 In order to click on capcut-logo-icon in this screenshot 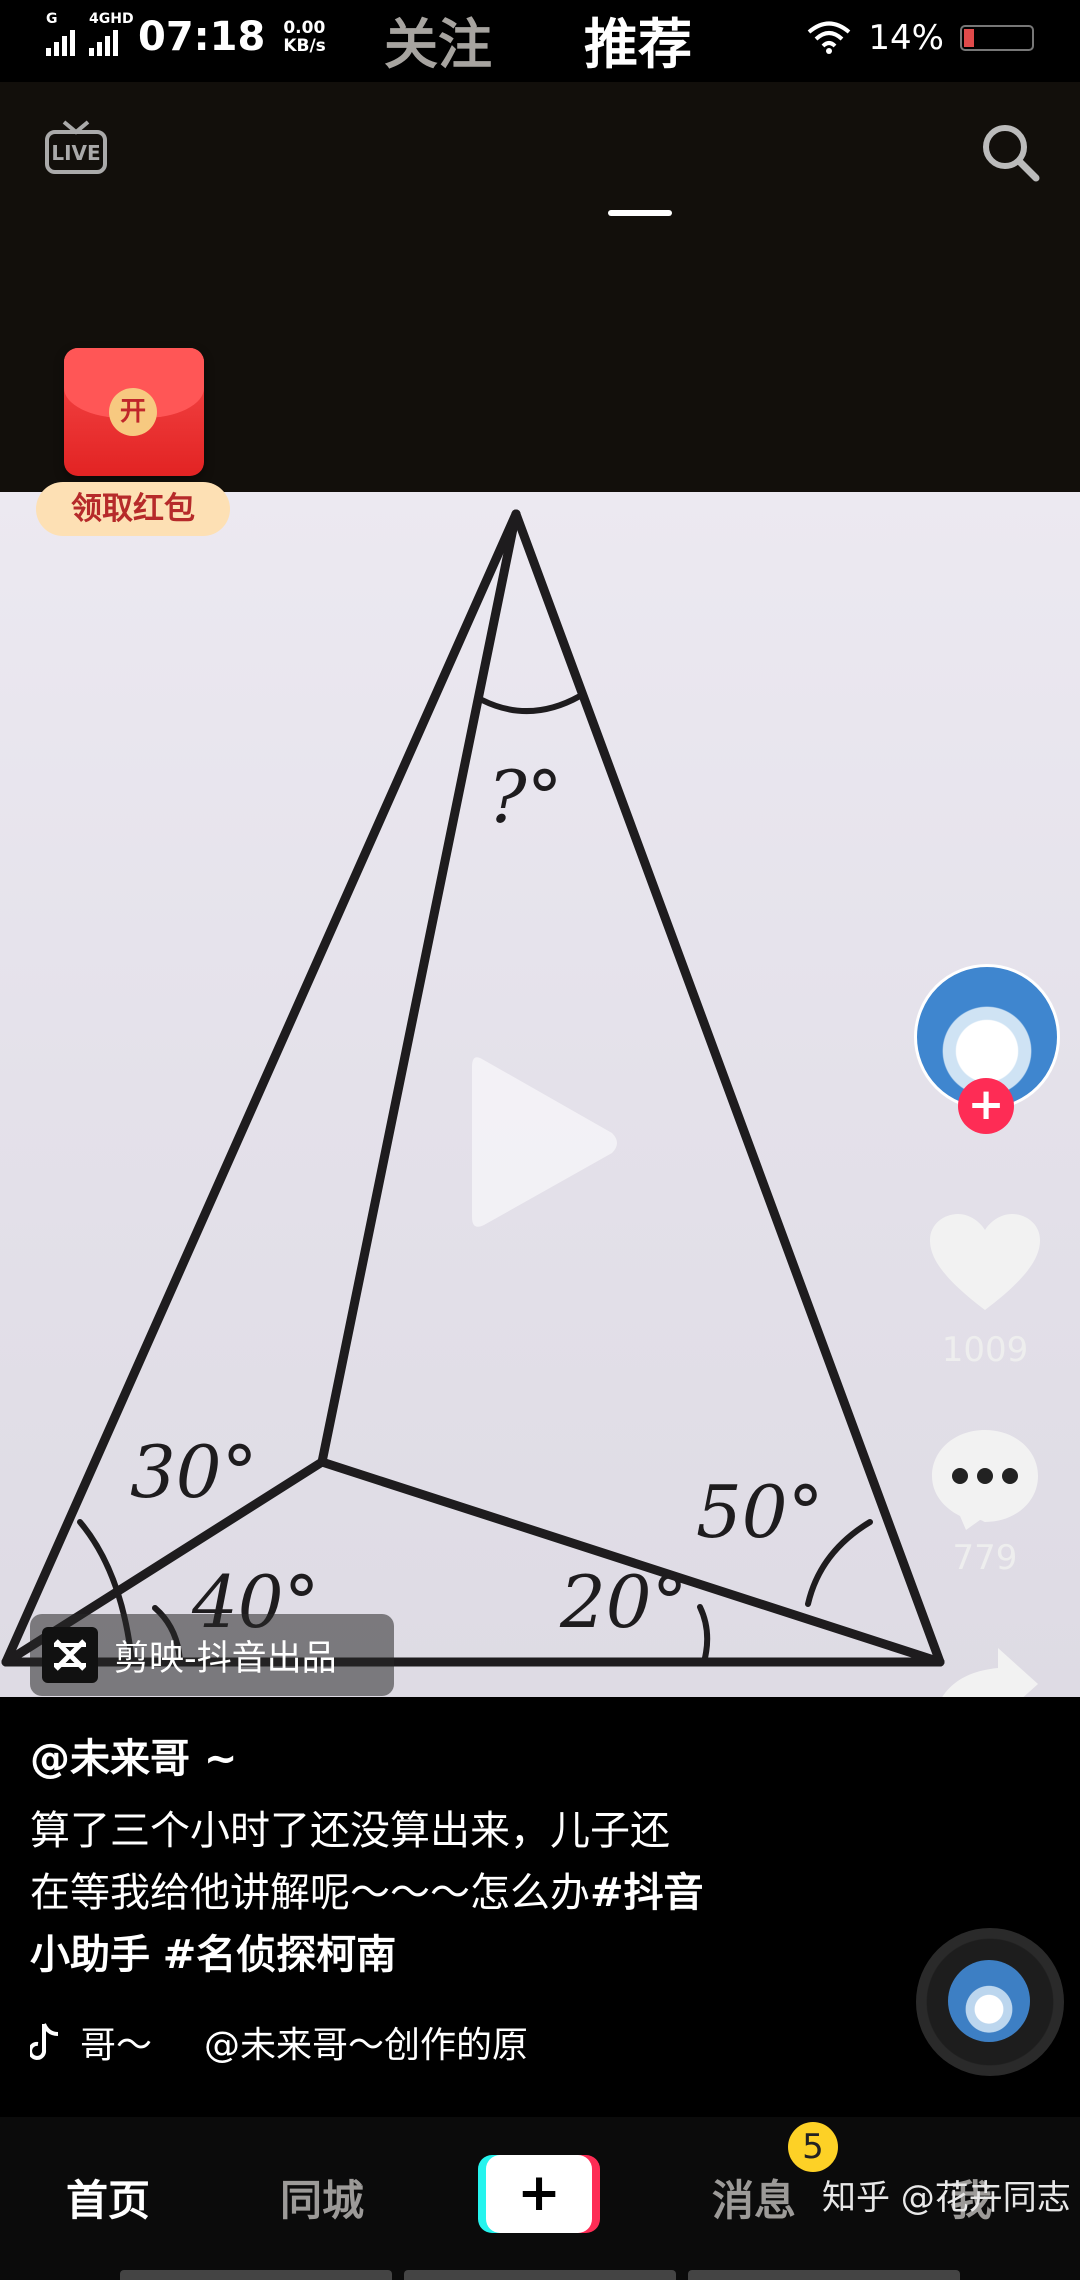, I will do `click(70, 1655)`.